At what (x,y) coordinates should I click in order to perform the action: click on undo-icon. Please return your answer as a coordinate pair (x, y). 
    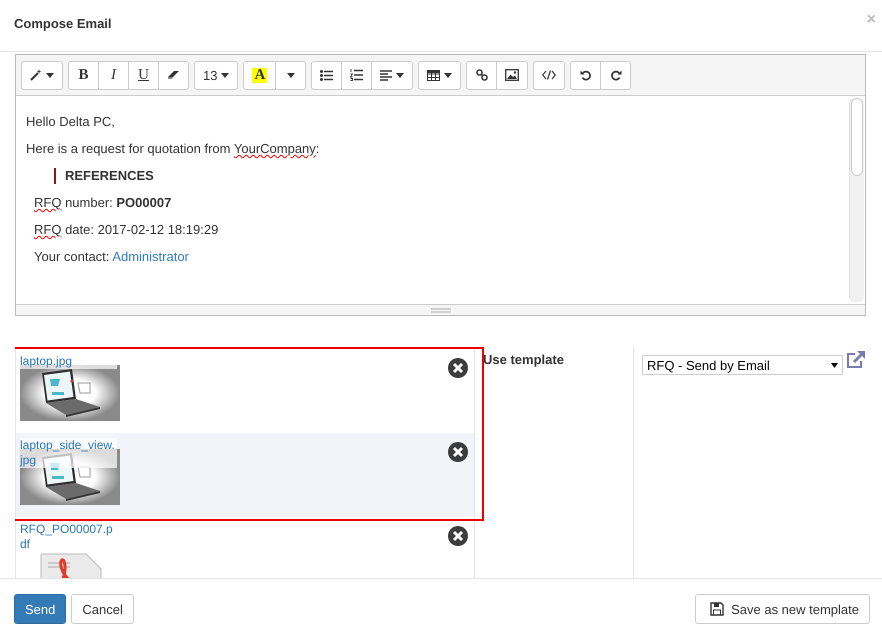
    Looking at the image, I should click on (586, 75).